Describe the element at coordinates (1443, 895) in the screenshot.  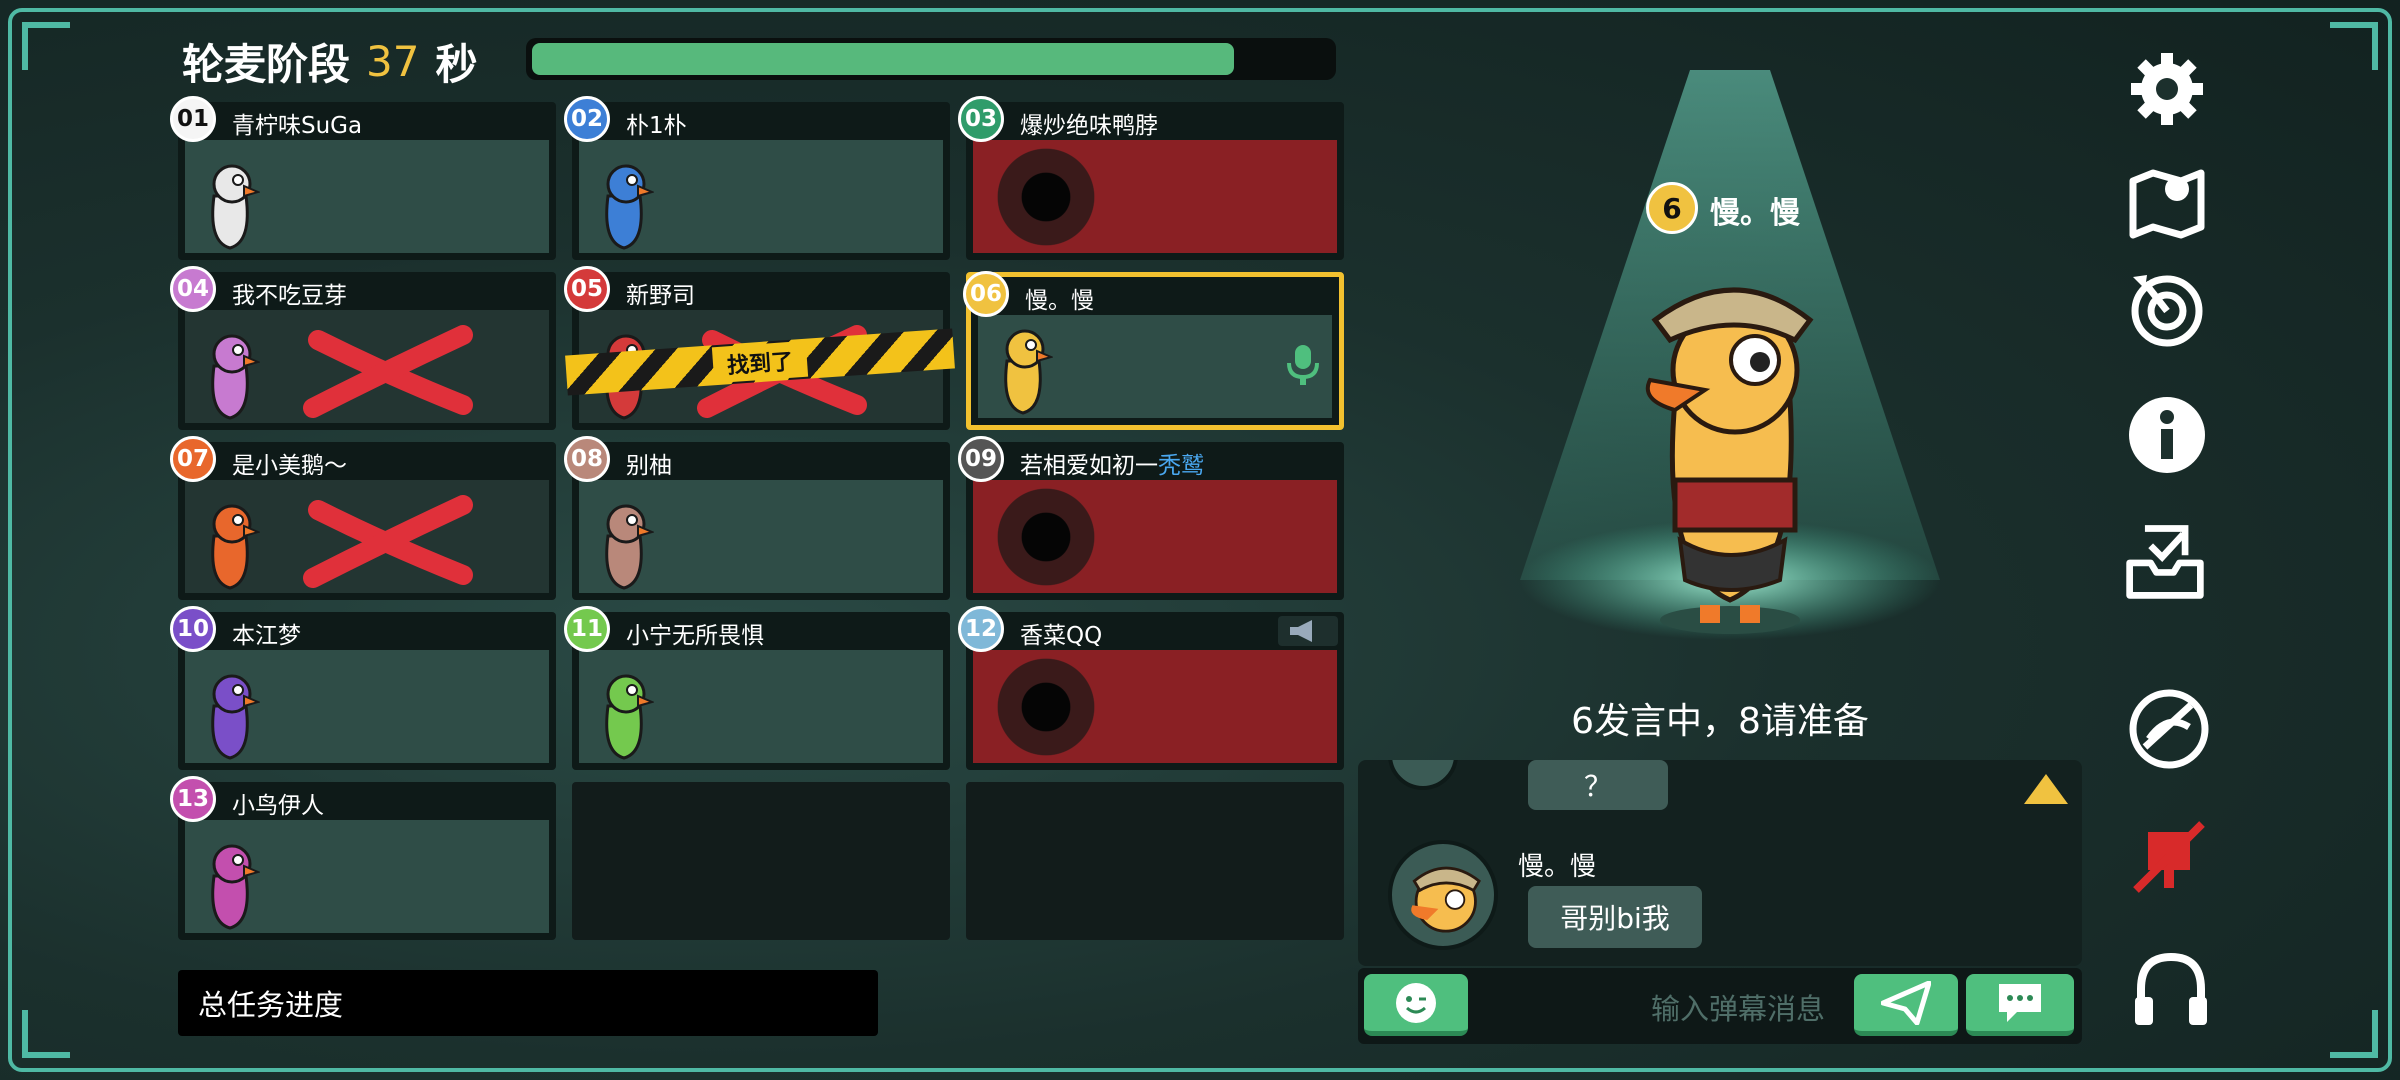
I see `chat-avatar` at that location.